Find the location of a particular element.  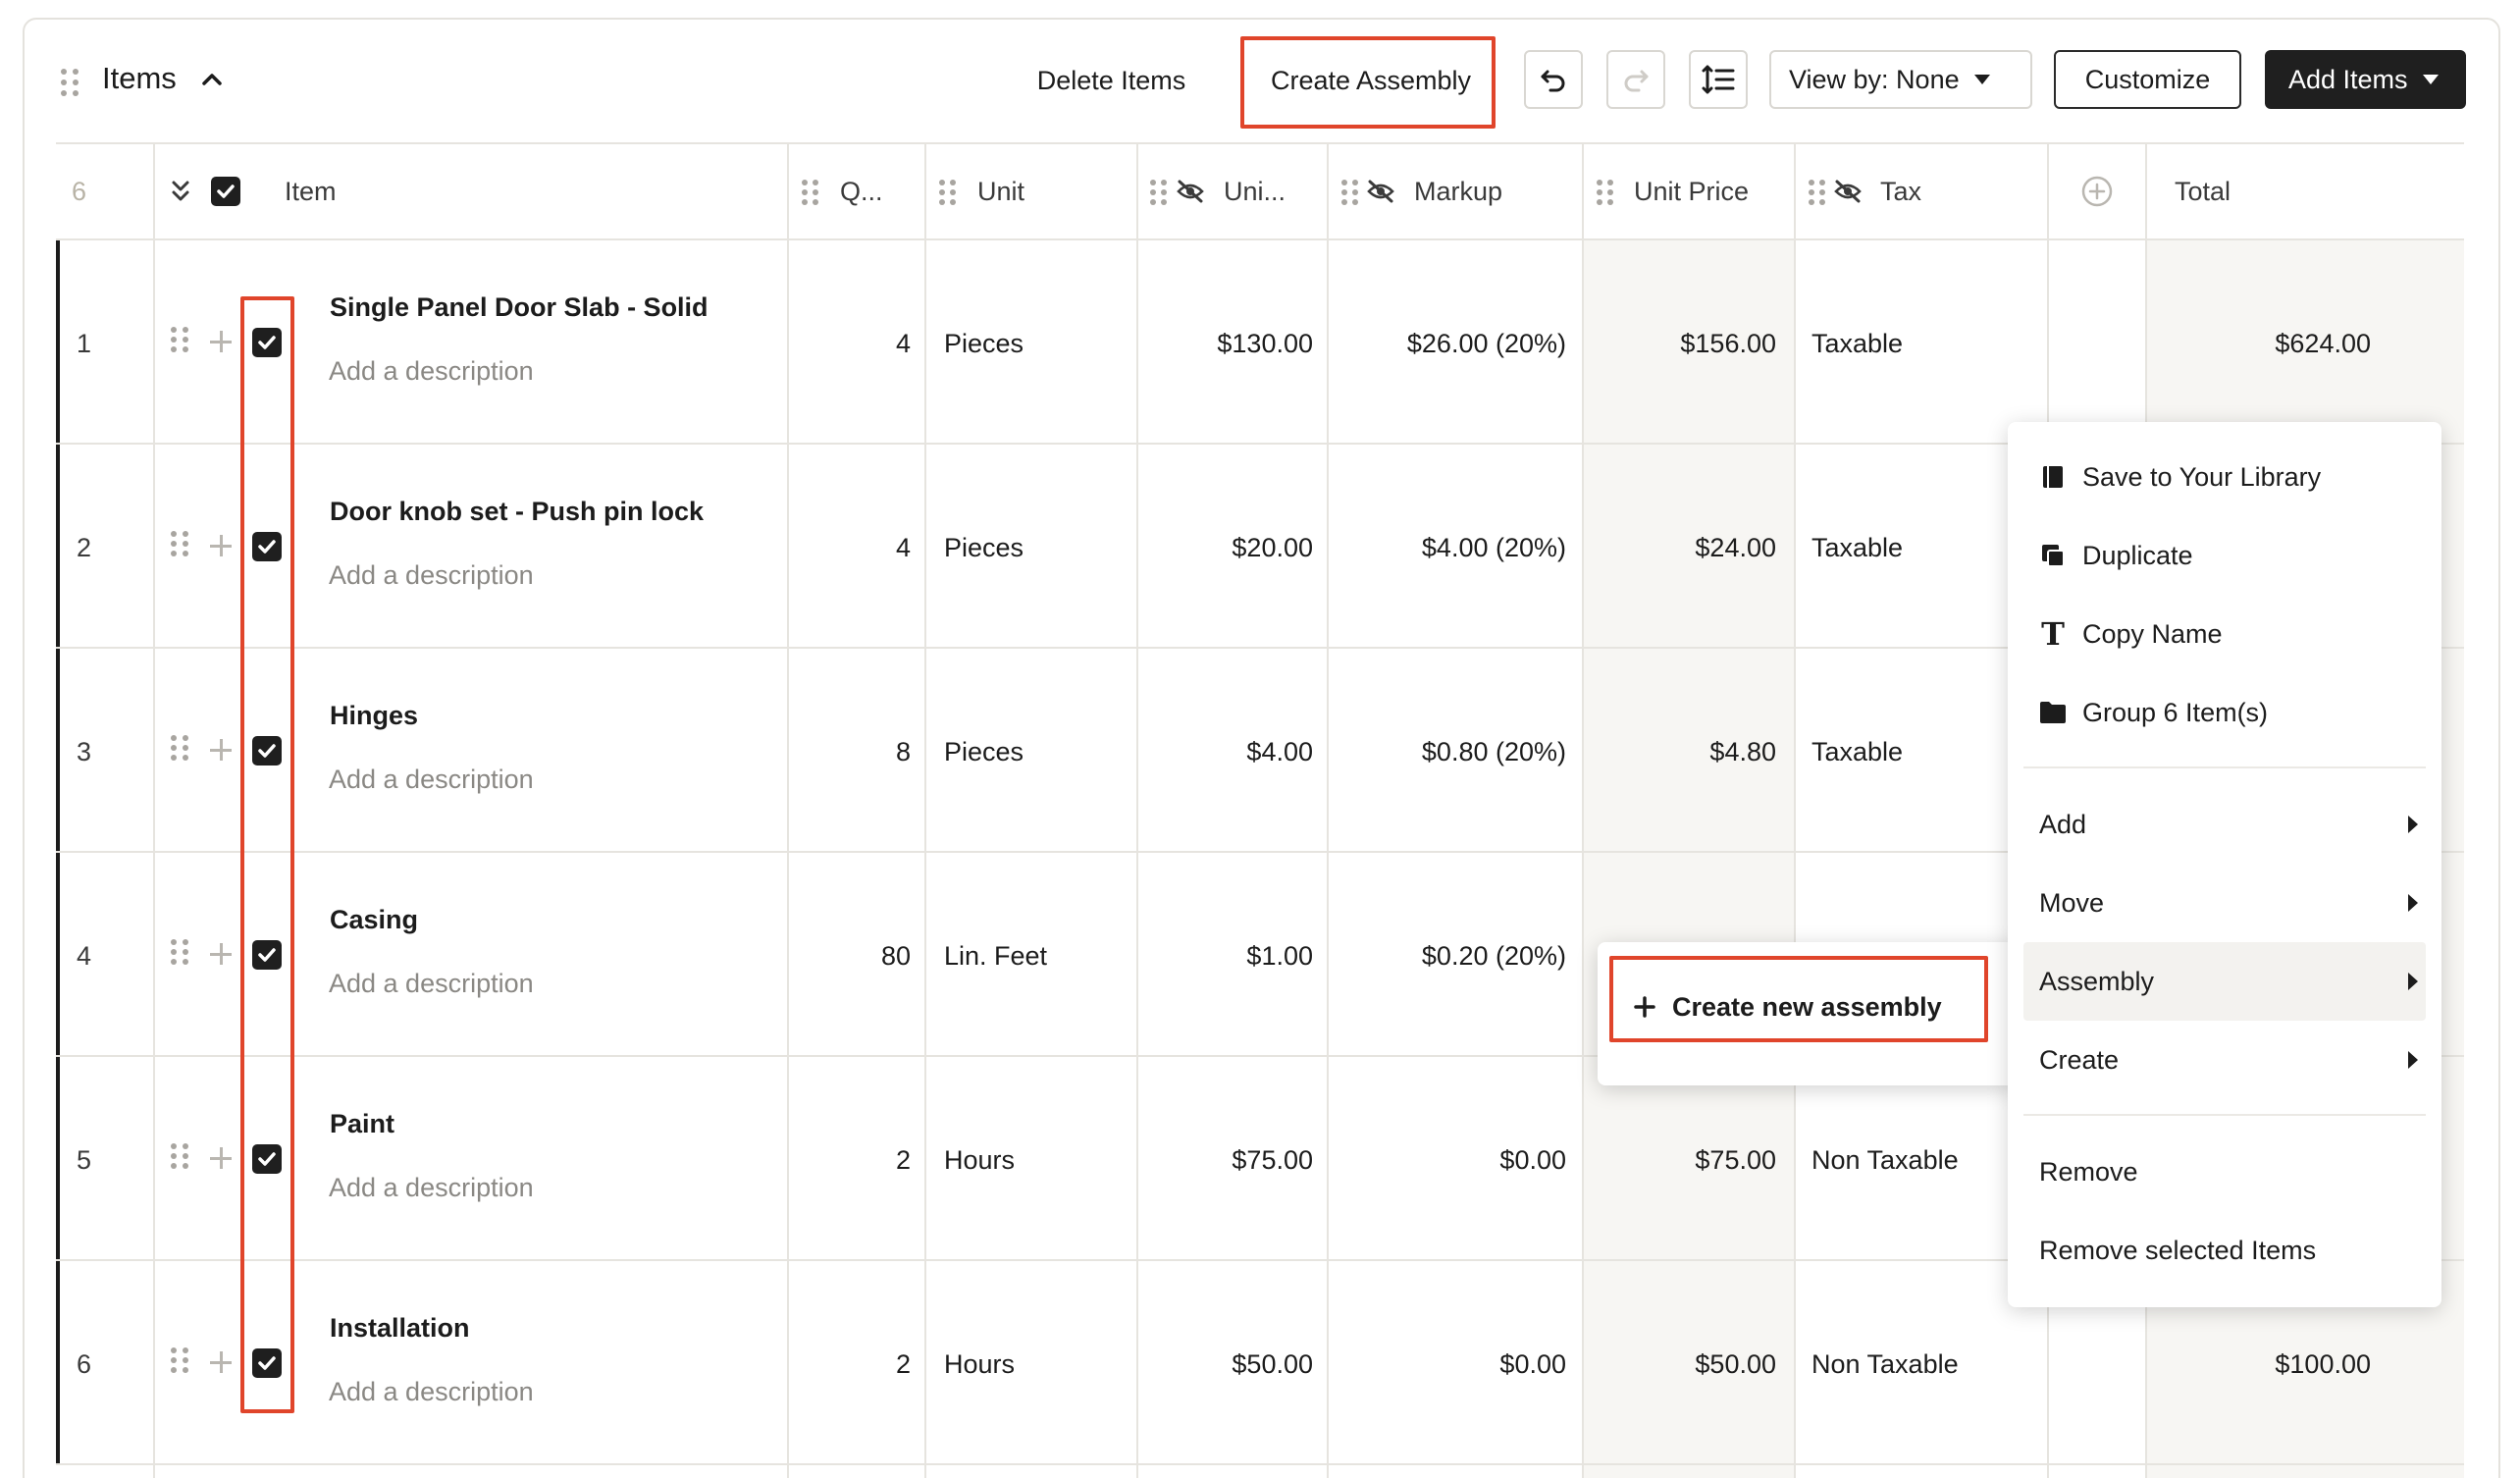

item-unit-cost: $20.00 is located at coordinates (1224, 548).